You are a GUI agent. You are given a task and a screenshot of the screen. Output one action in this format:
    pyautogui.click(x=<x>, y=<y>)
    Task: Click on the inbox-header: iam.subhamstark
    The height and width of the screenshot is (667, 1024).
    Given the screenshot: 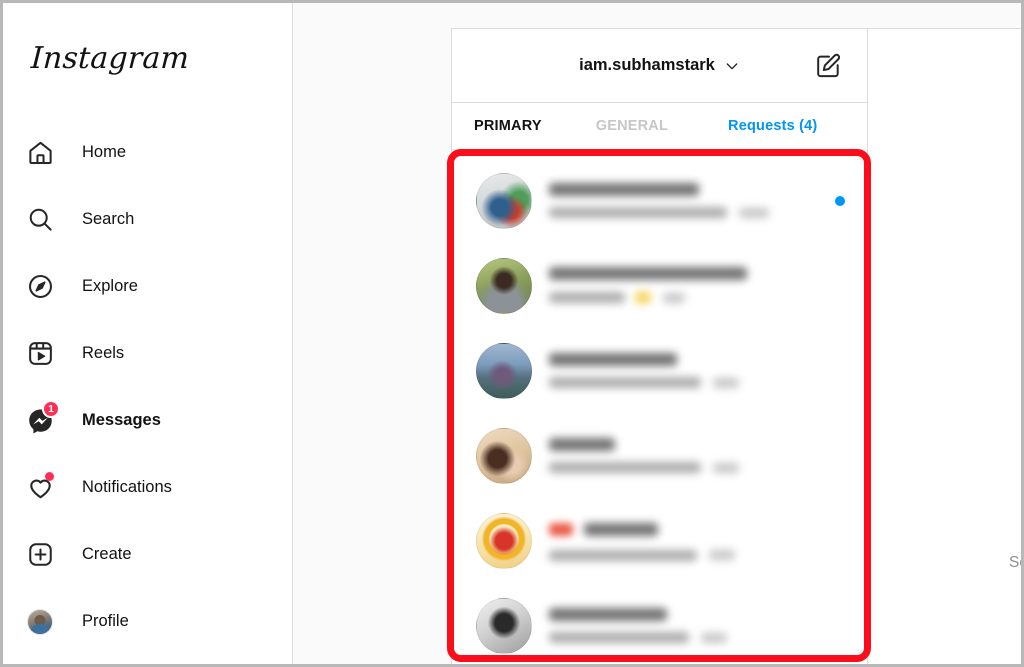 What is the action you would take?
    pyautogui.click(x=659, y=66)
    